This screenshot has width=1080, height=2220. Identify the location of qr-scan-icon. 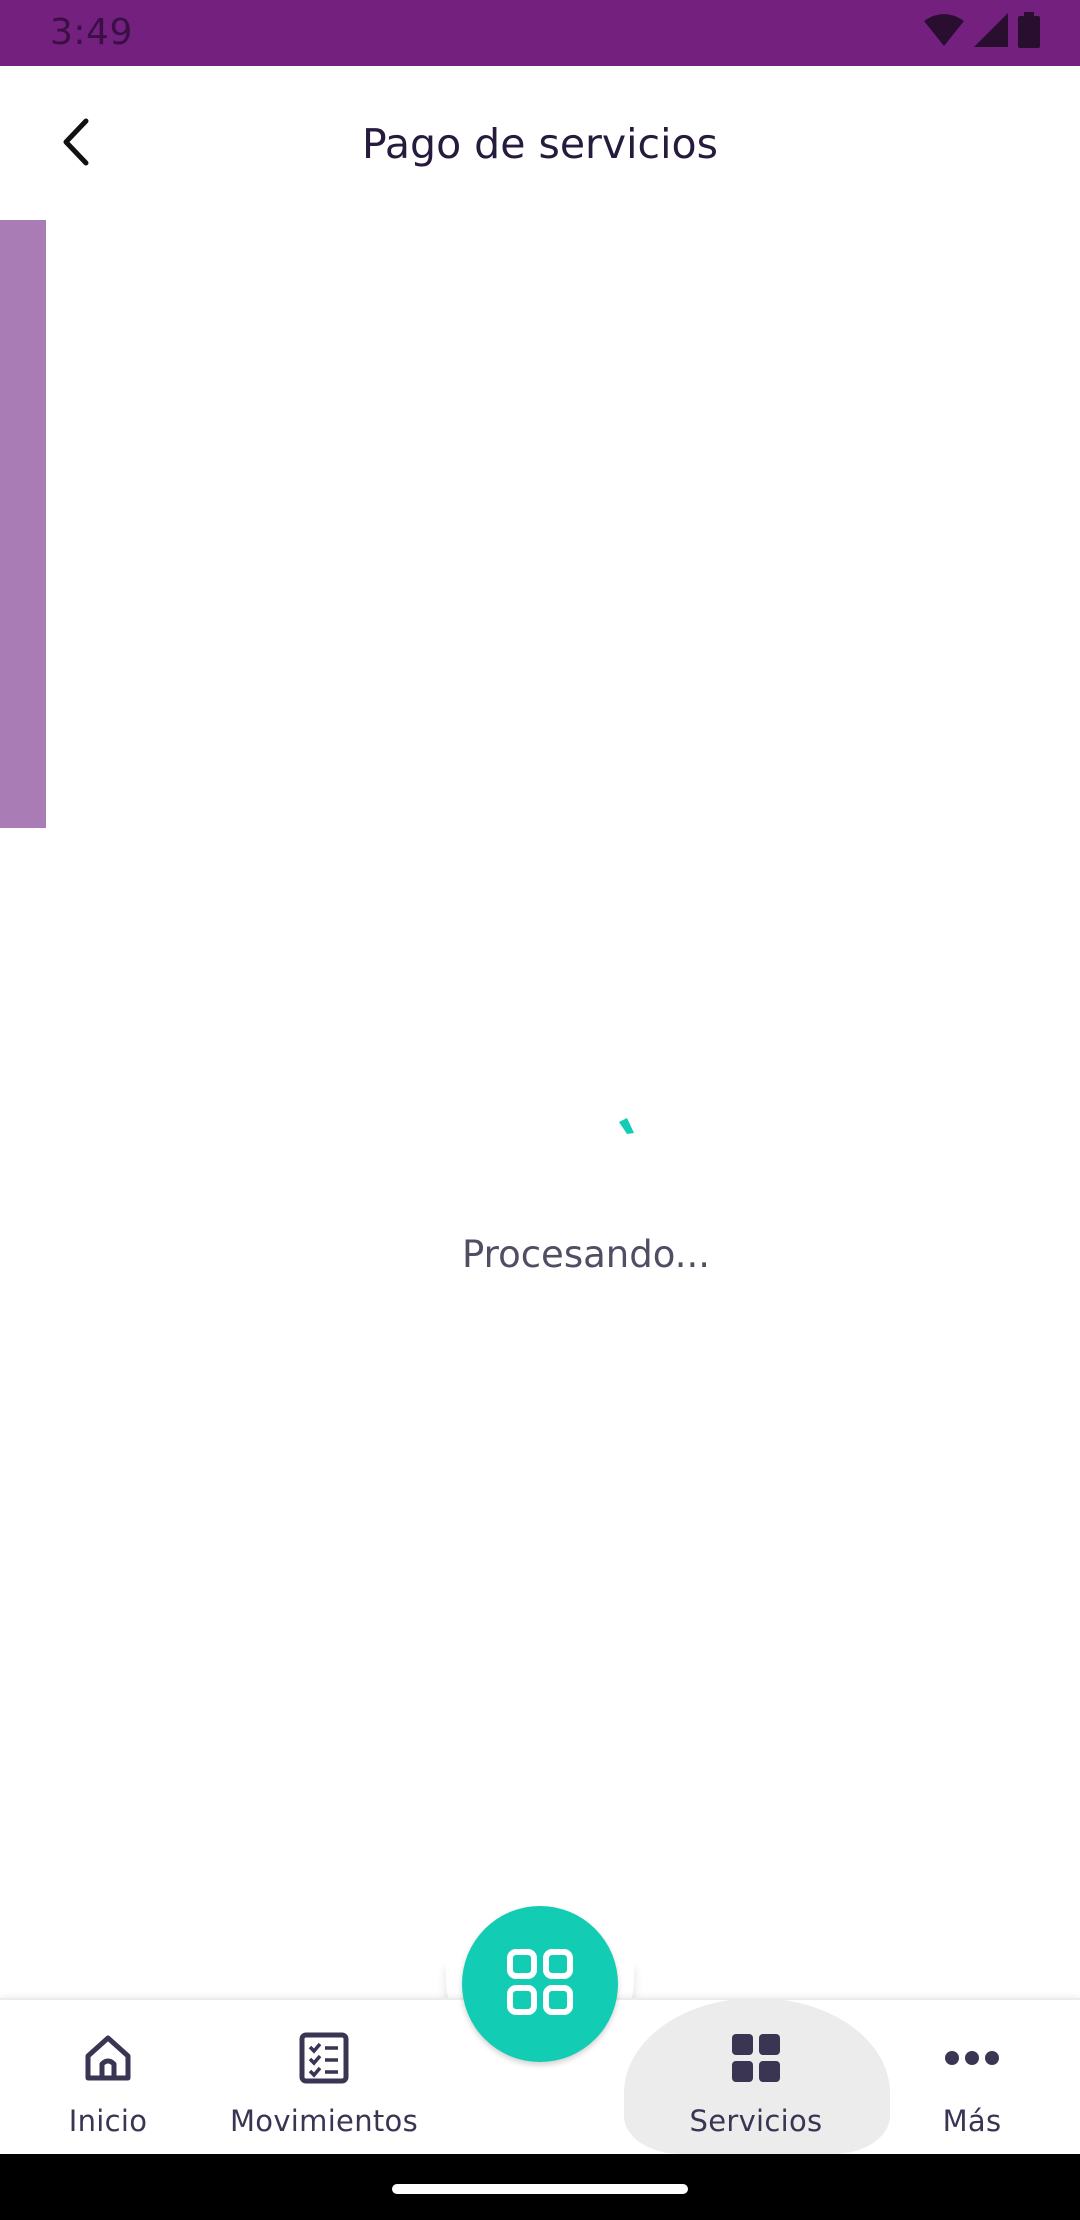
(540, 1984).